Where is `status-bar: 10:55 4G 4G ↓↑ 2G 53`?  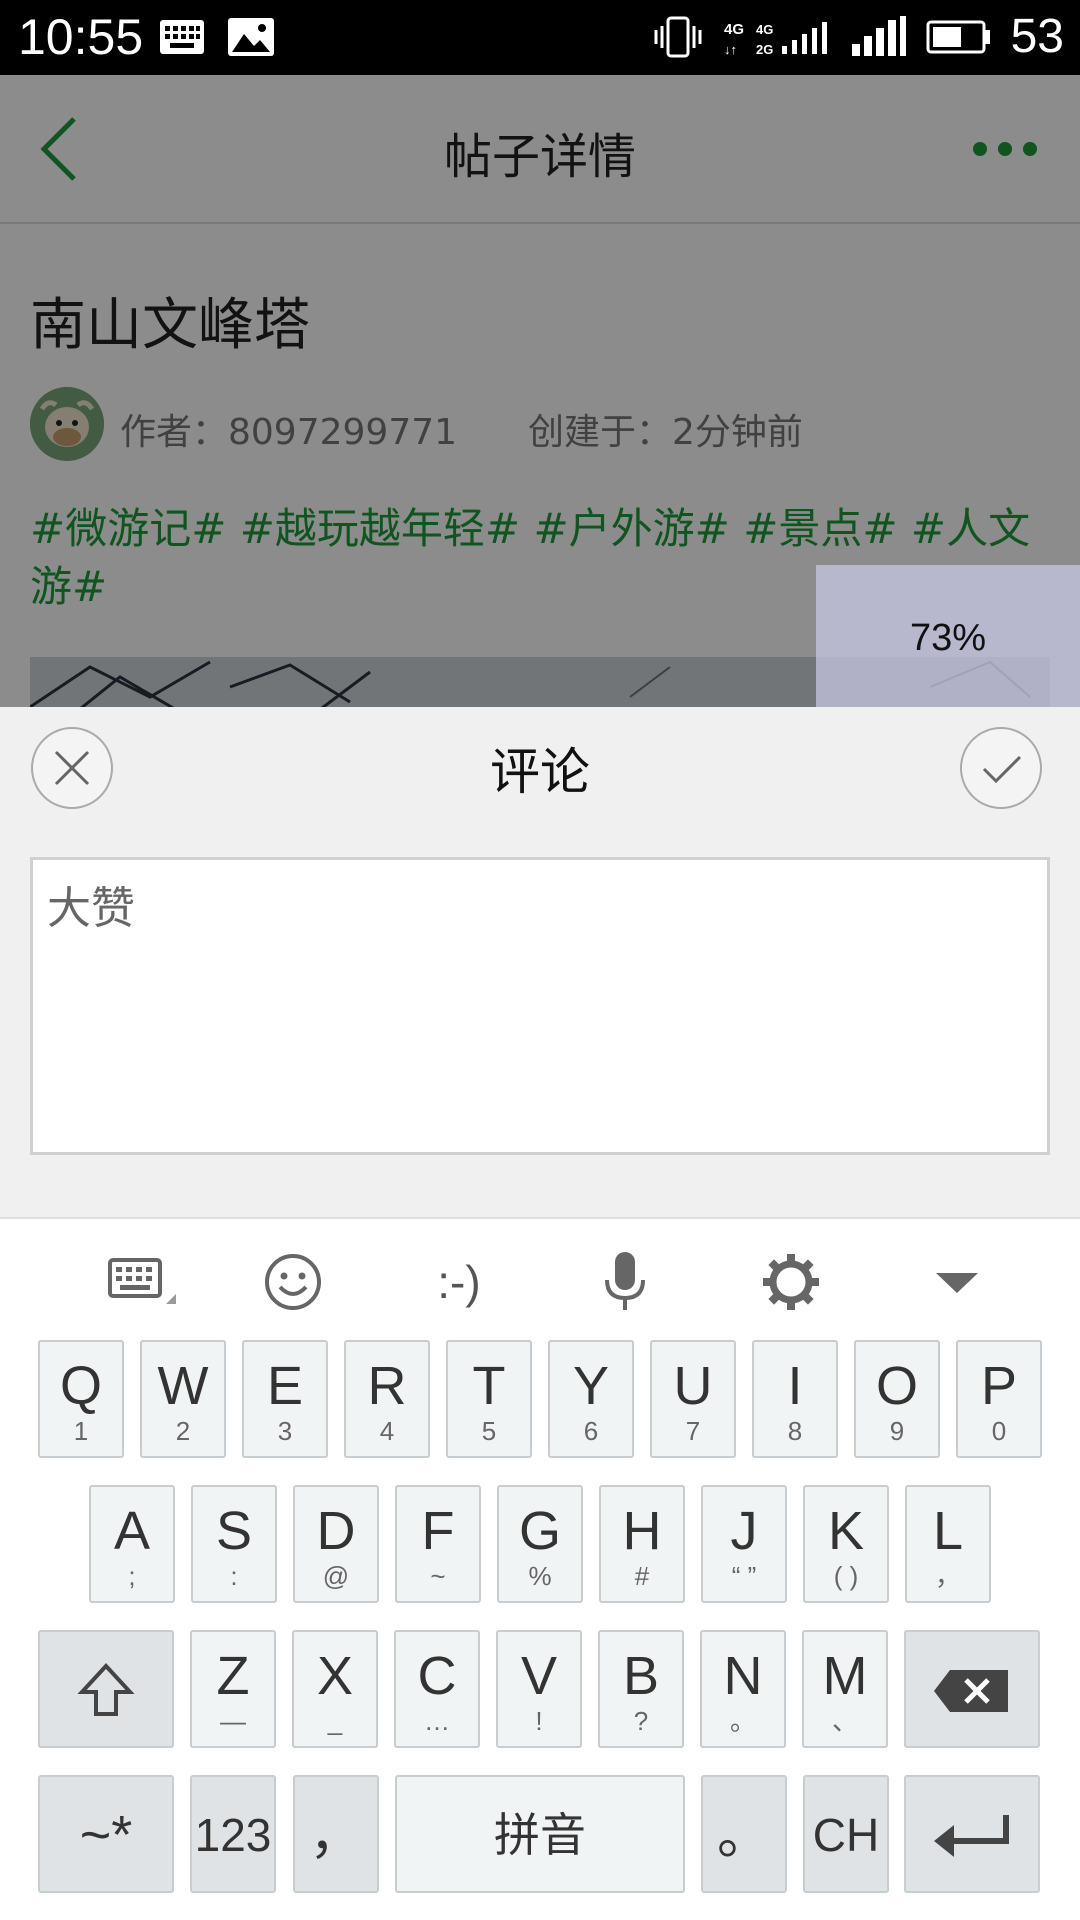
status-bar: 10:55 4G 4G ↓↑ 2G 53 is located at coordinates (540, 37).